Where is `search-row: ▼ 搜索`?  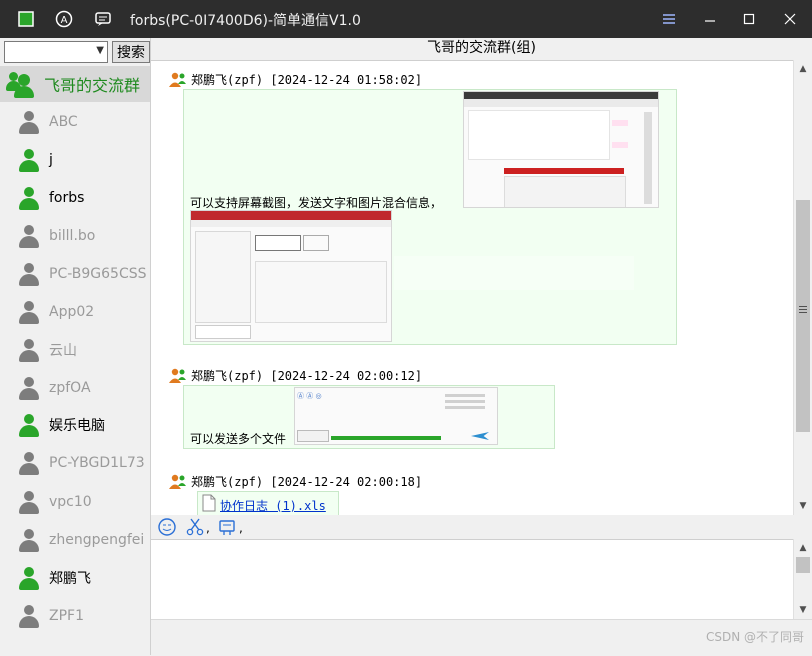 search-row: ▼ 搜索 is located at coordinates (77, 52).